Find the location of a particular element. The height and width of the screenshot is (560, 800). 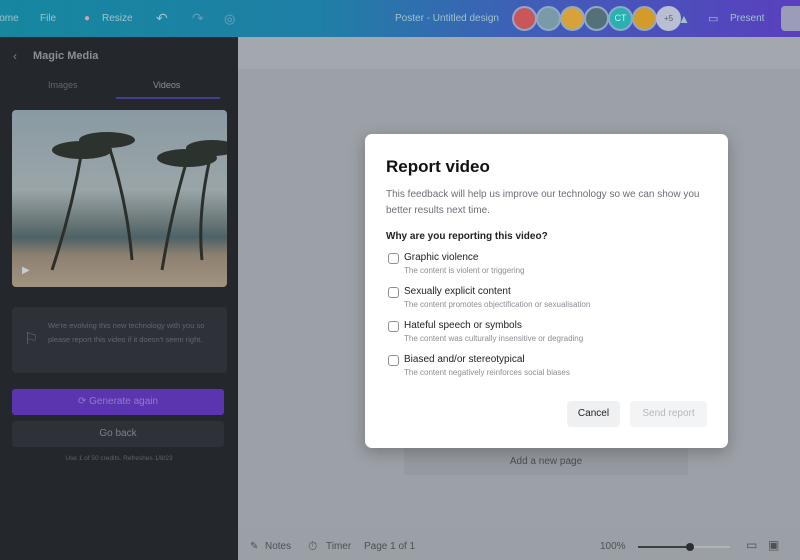

cancel-button: Cancel is located at coordinates (593, 414).